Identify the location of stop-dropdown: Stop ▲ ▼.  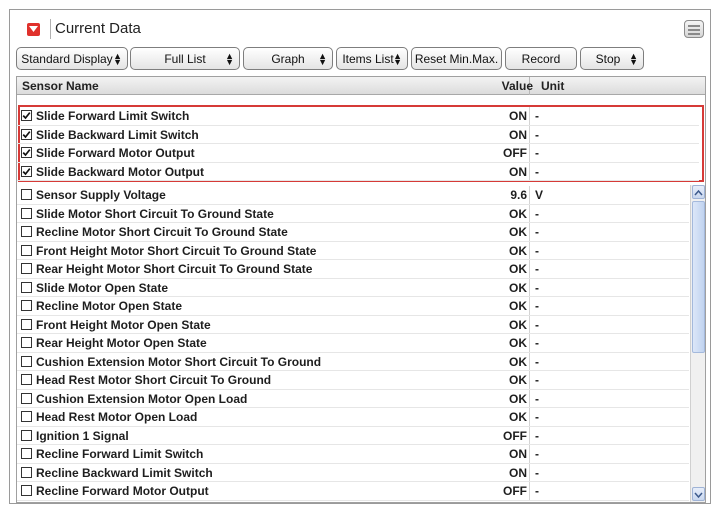
(612, 58).